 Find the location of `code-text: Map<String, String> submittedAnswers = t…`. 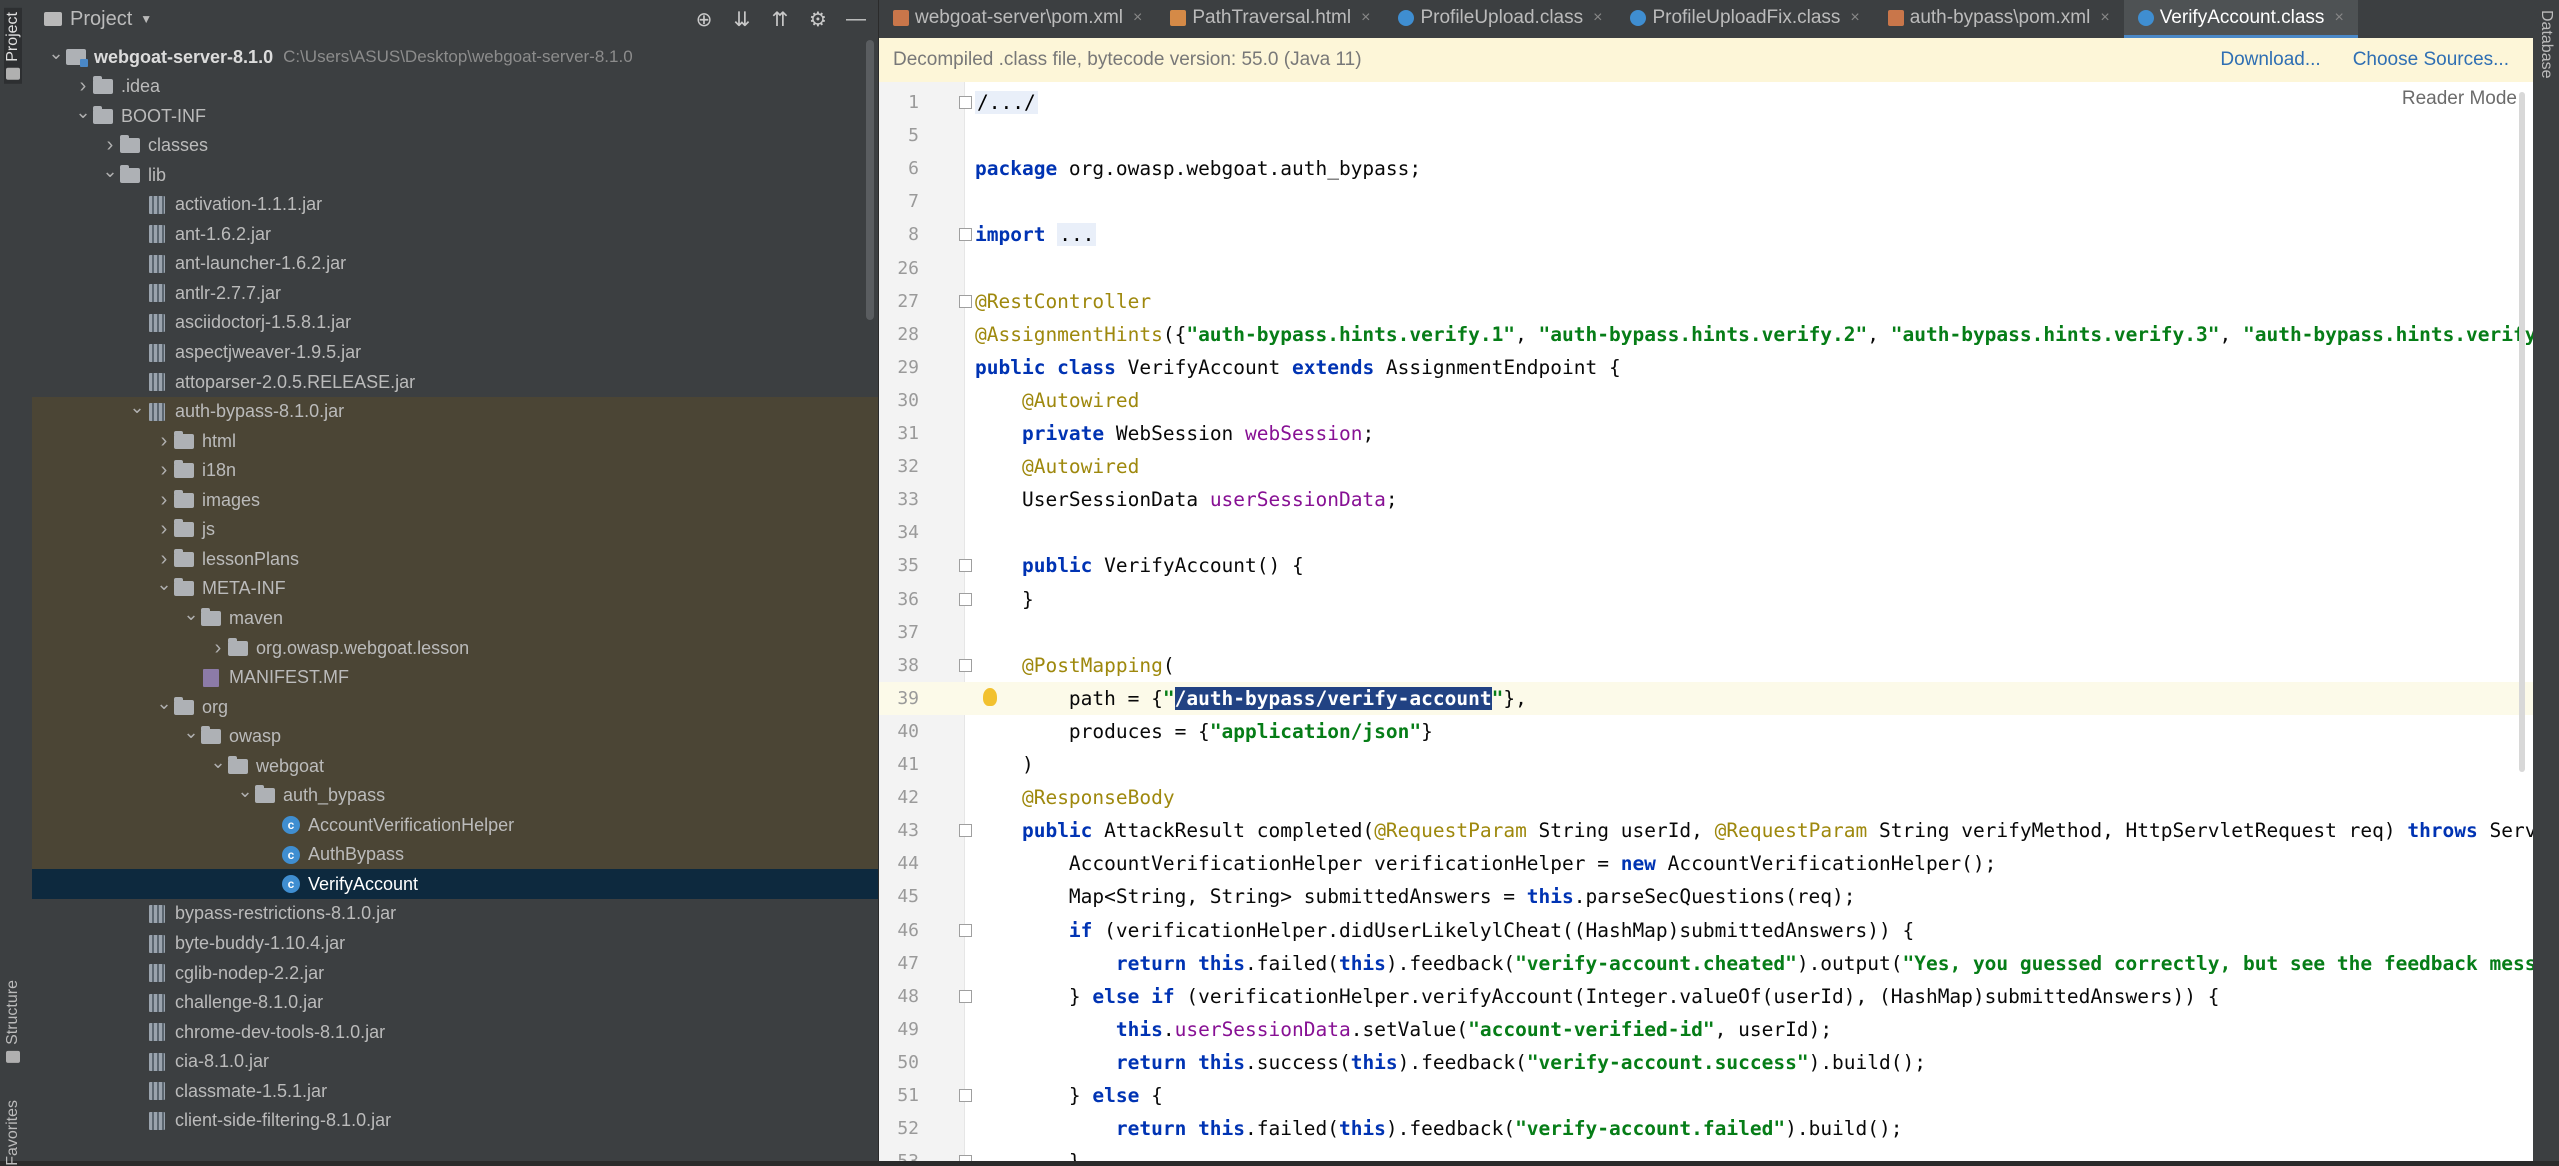

code-text: Map<String, String> submittedAnswers = t… is located at coordinates (1415, 897).